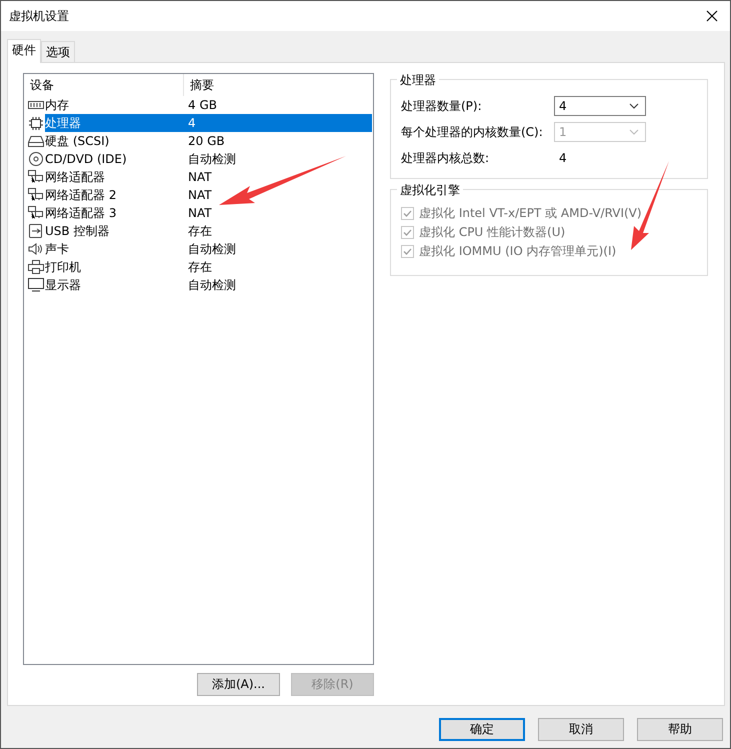 This screenshot has height=749, width=731. I want to click on field-label: 每个处理器的内核数量(C):, so click(472, 132).